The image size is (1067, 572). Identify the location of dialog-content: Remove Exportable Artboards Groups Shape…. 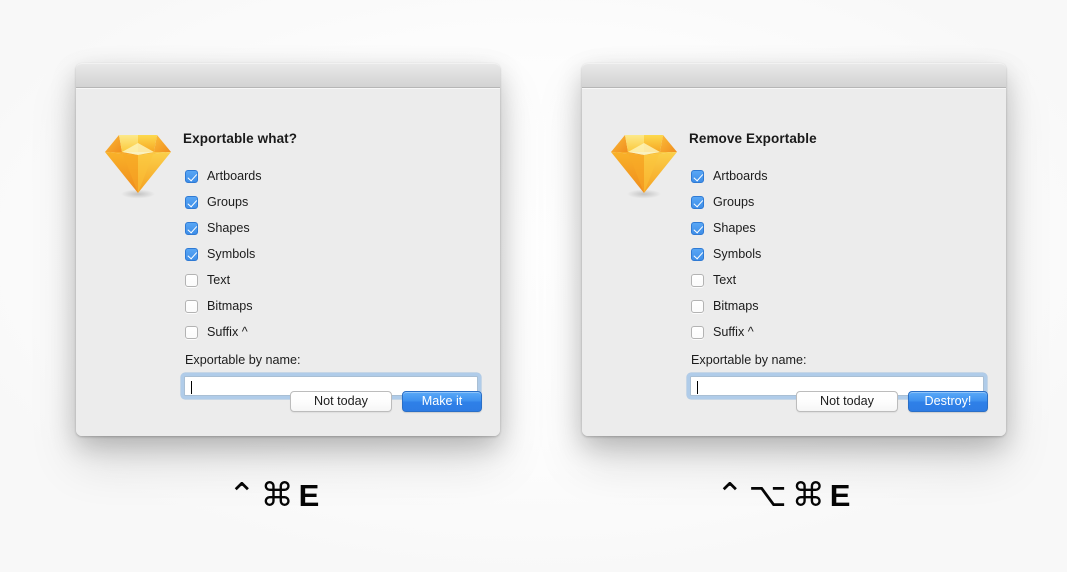
(838, 265).